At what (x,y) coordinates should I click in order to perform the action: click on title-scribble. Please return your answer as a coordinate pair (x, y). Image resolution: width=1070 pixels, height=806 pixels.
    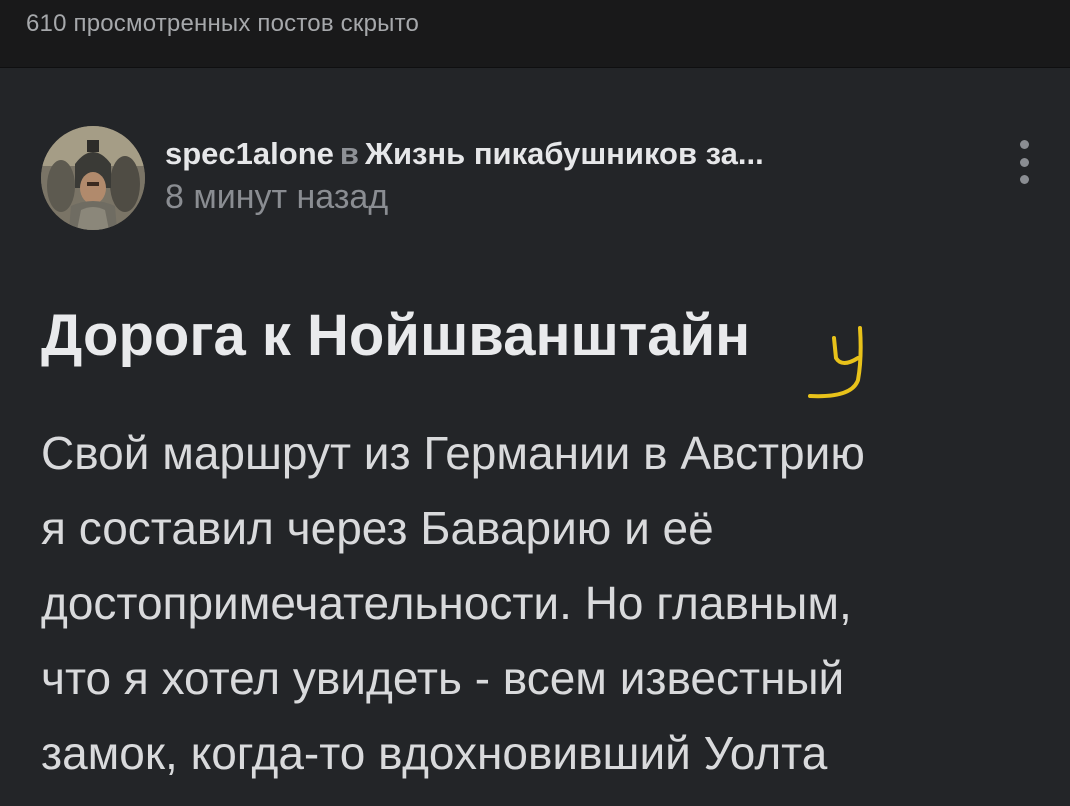
    Looking at the image, I should click on (835, 362).